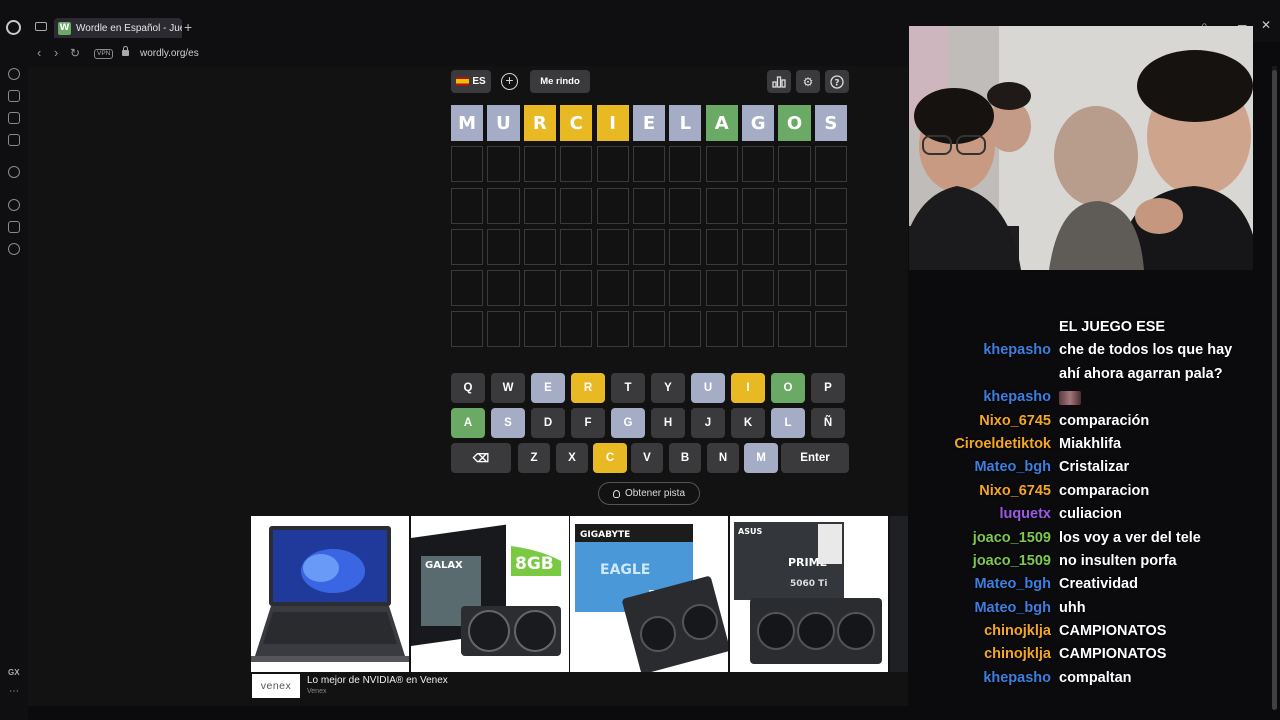  I want to click on hint-label: Obtener pista, so click(655, 493).